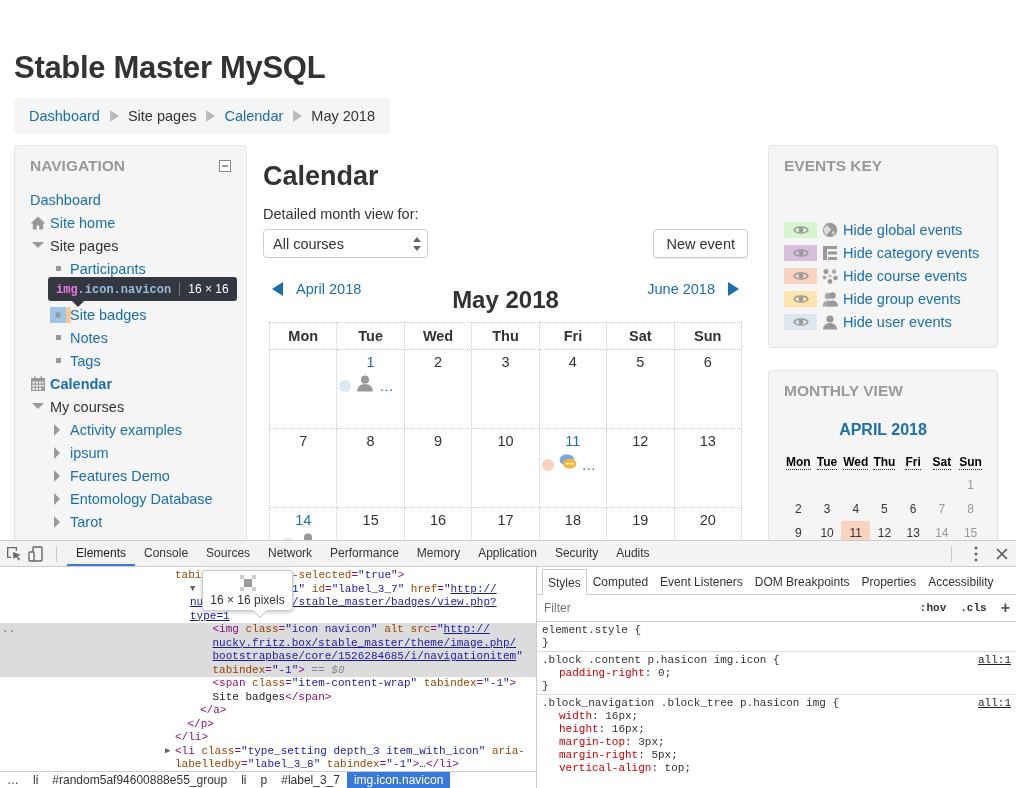 This screenshot has width=1016, height=788. I want to click on code-line: type=1, so click(210, 616).